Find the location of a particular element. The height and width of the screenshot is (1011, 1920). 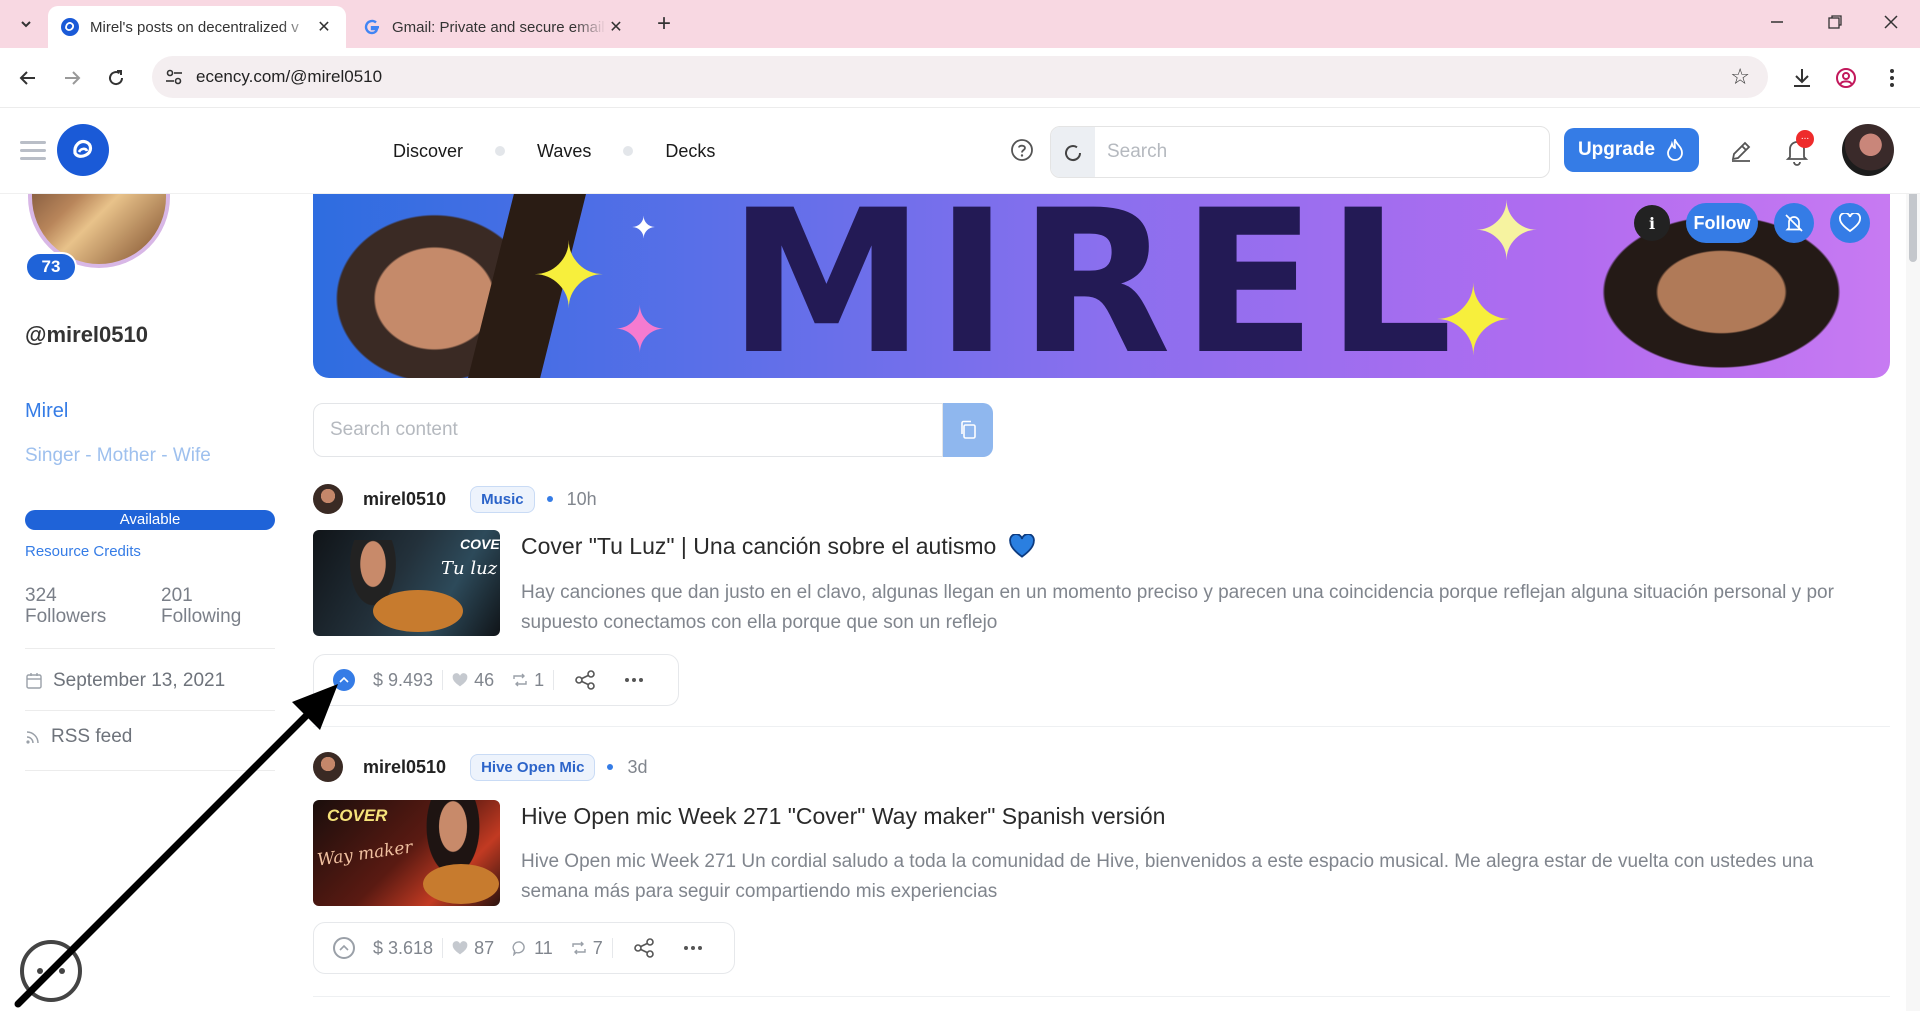

votes-text: 87 is located at coordinates (484, 947).